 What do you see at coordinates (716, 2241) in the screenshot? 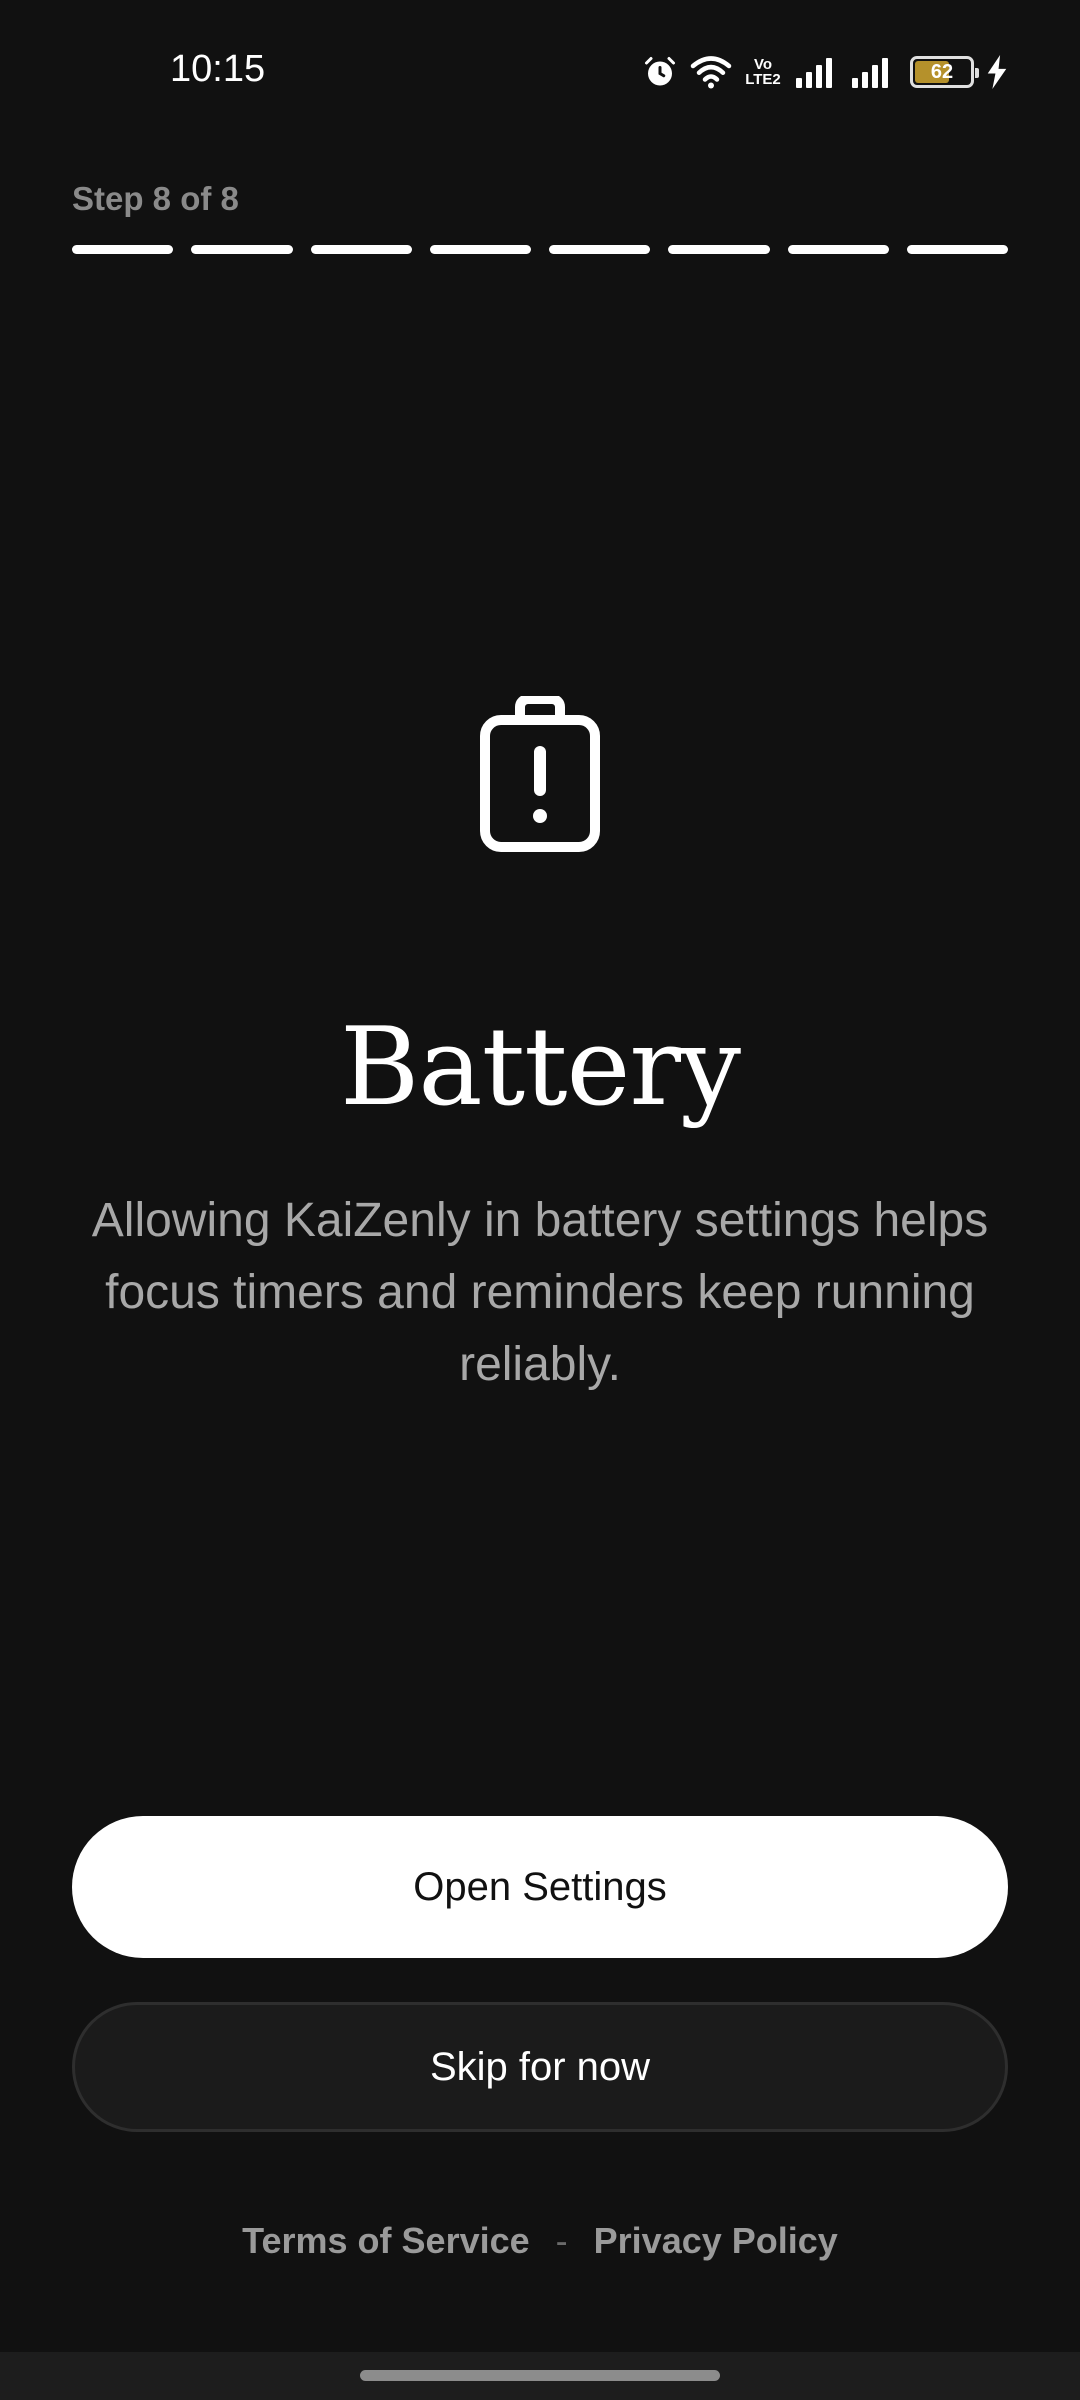
I see `privacy-policy-link: Privacy Policy` at bounding box center [716, 2241].